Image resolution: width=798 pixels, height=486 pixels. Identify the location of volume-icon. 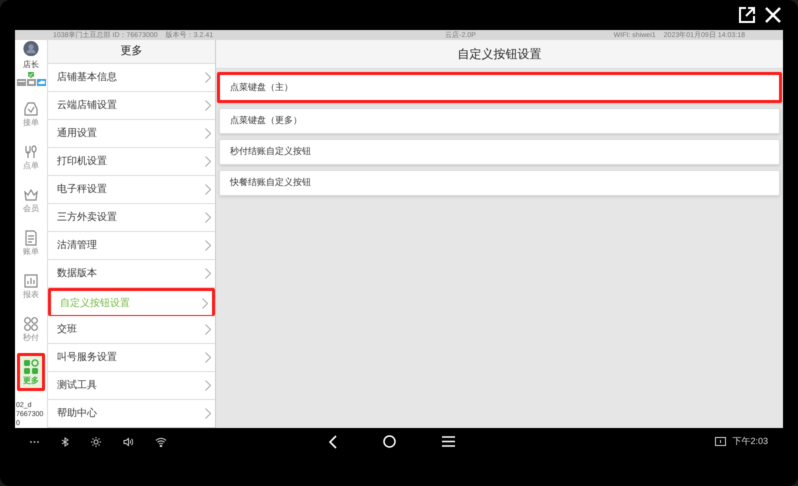
(128, 441).